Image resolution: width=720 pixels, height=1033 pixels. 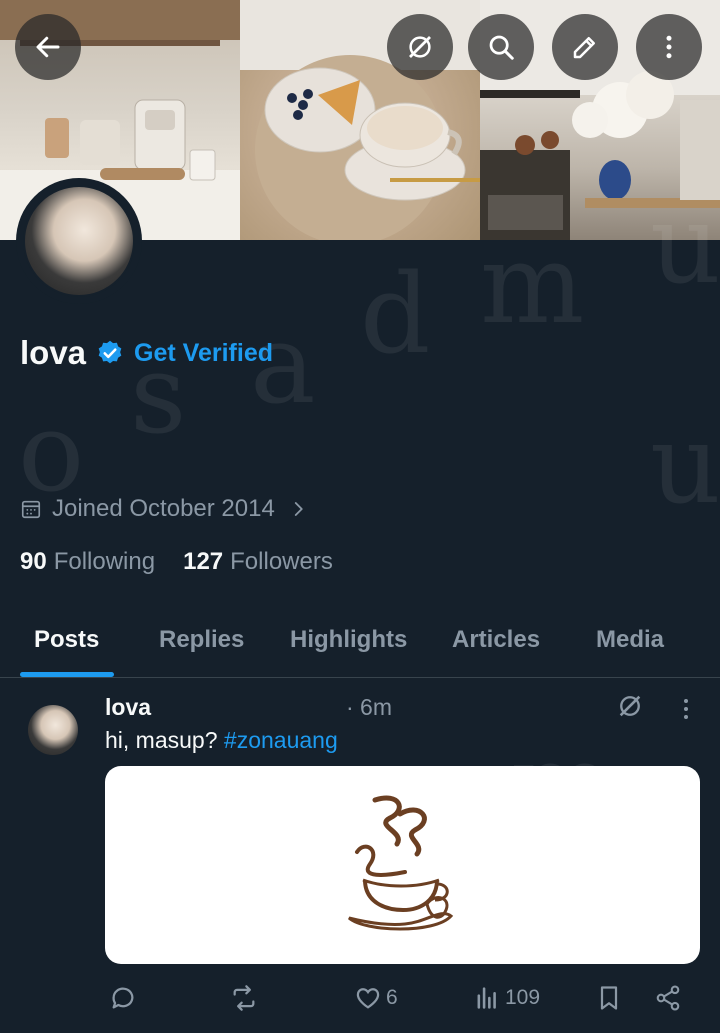 What do you see at coordinates (67, 674) in the screenshot?
I see `active-tab-indicator` at bounding box center [67, 674].